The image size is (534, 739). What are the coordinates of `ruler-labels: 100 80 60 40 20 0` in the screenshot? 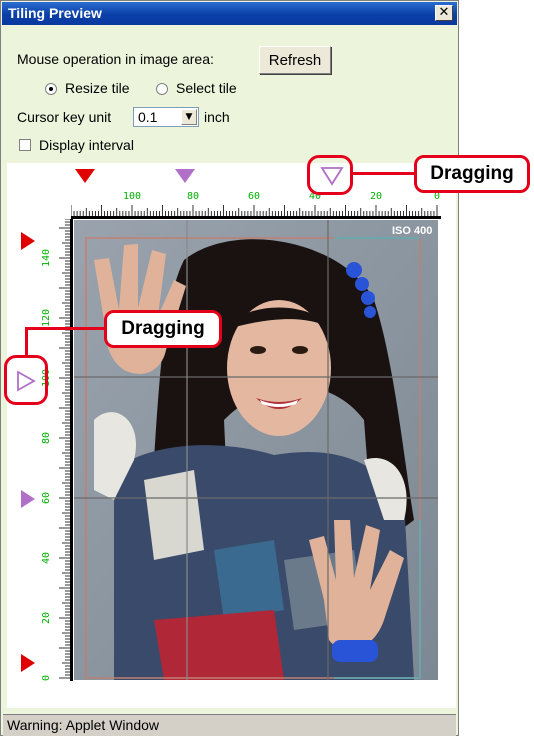 It's located at (281, 196).